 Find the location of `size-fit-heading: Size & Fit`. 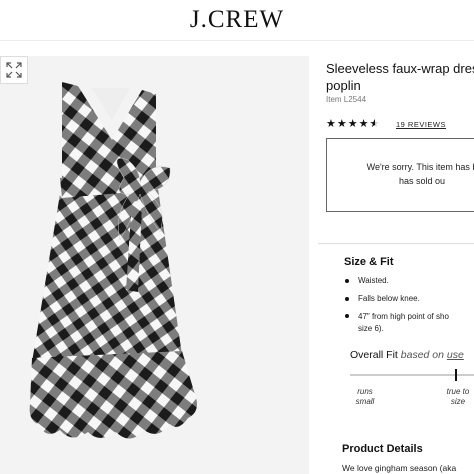

size-fit-heading: Size & Fit is located at coordinates (369, 262).